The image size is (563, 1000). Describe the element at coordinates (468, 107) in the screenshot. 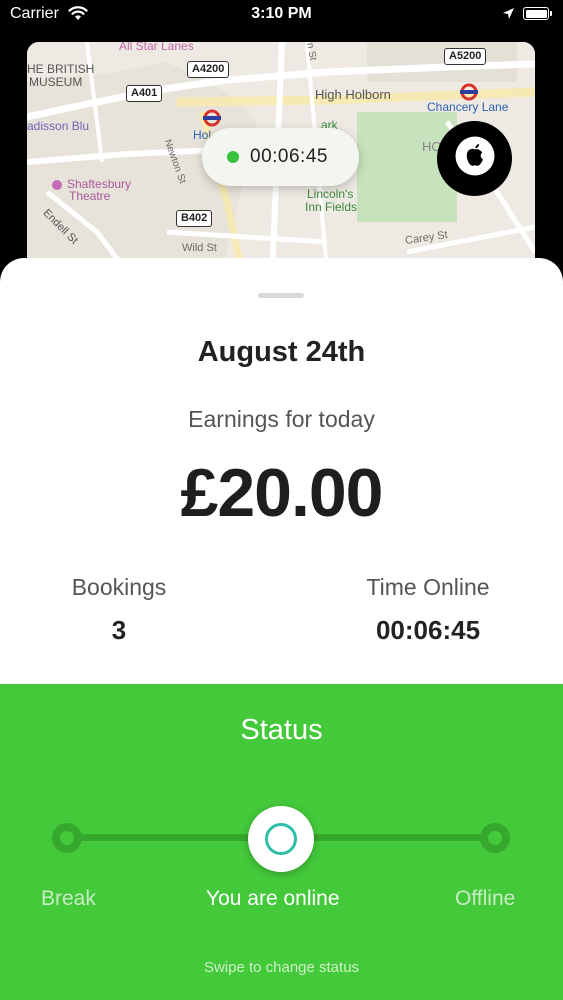

I see `map-label: Chancery Lane` at that location.